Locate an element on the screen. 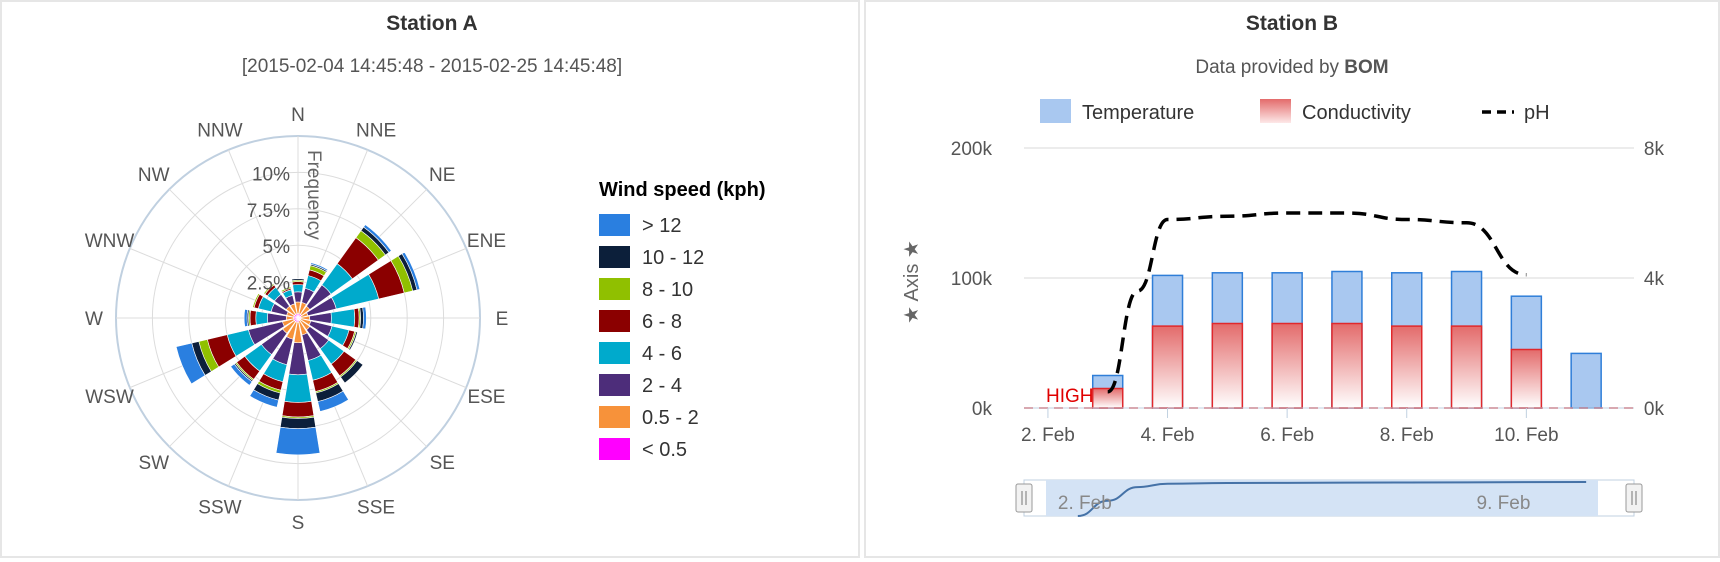 The image size is (1720, 562). subtitle-prefix: Data provided by is located at coordinates (1269, 67).